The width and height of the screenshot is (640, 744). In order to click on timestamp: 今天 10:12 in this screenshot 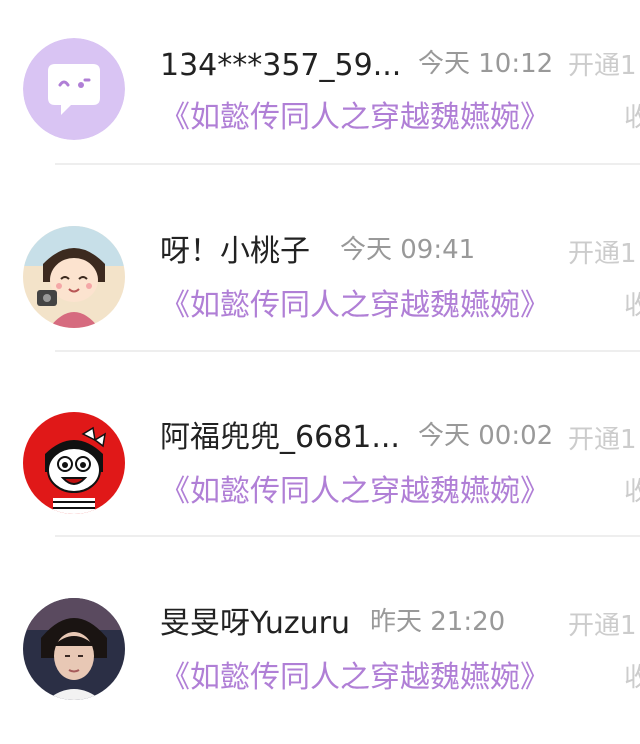, I will do `click(486, 64)`.